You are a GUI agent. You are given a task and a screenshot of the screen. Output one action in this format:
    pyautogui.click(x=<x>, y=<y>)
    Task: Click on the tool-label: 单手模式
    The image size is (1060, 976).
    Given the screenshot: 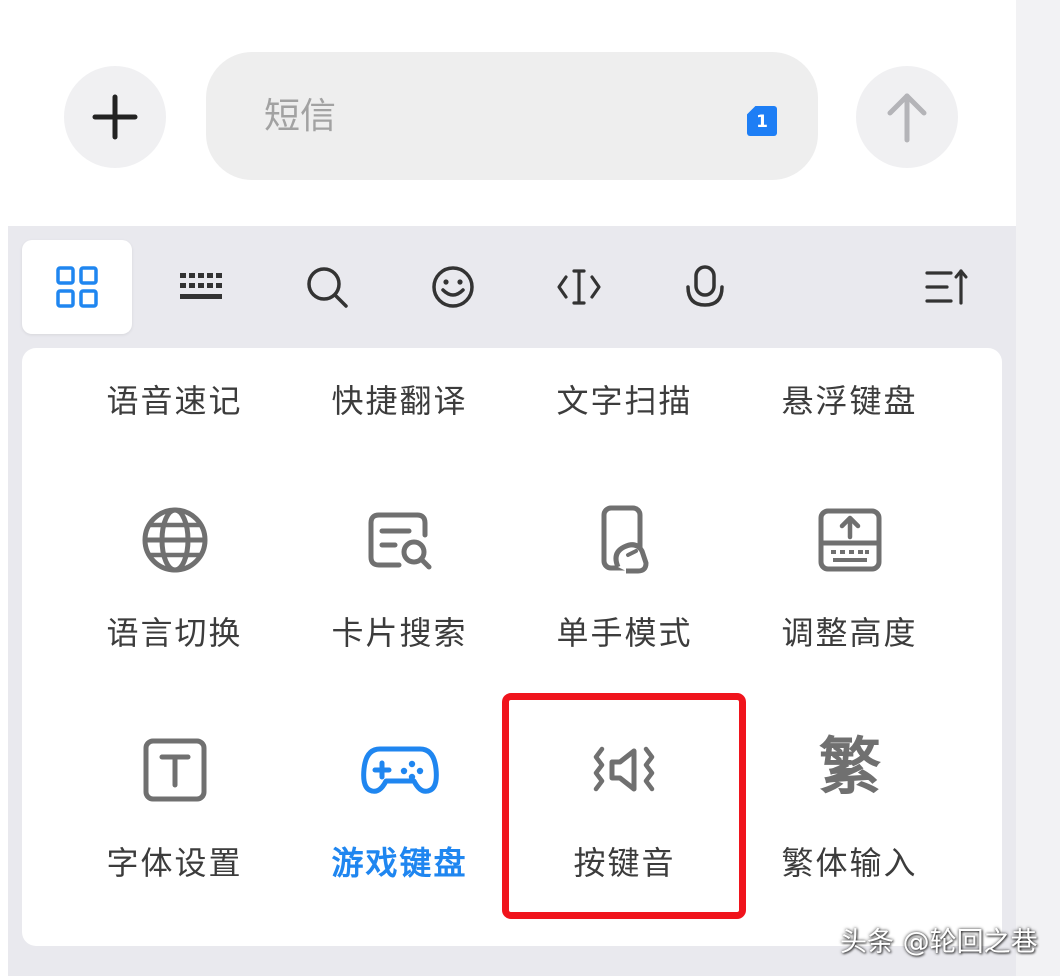 What is the action you would take?
    pyautogui.click(x=624, y=633)
    